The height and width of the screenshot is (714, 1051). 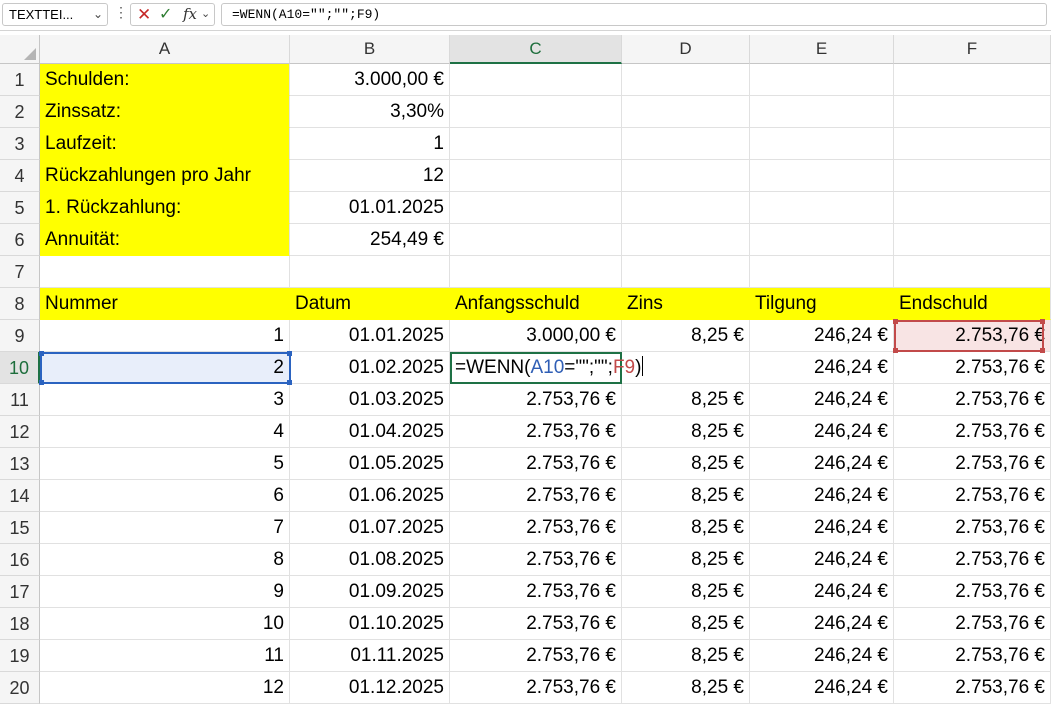 What do you see at coordinates (370, 656) in the screenshot?
I see `date-cell: 01.11.2025` at bounding box center [370, 656].